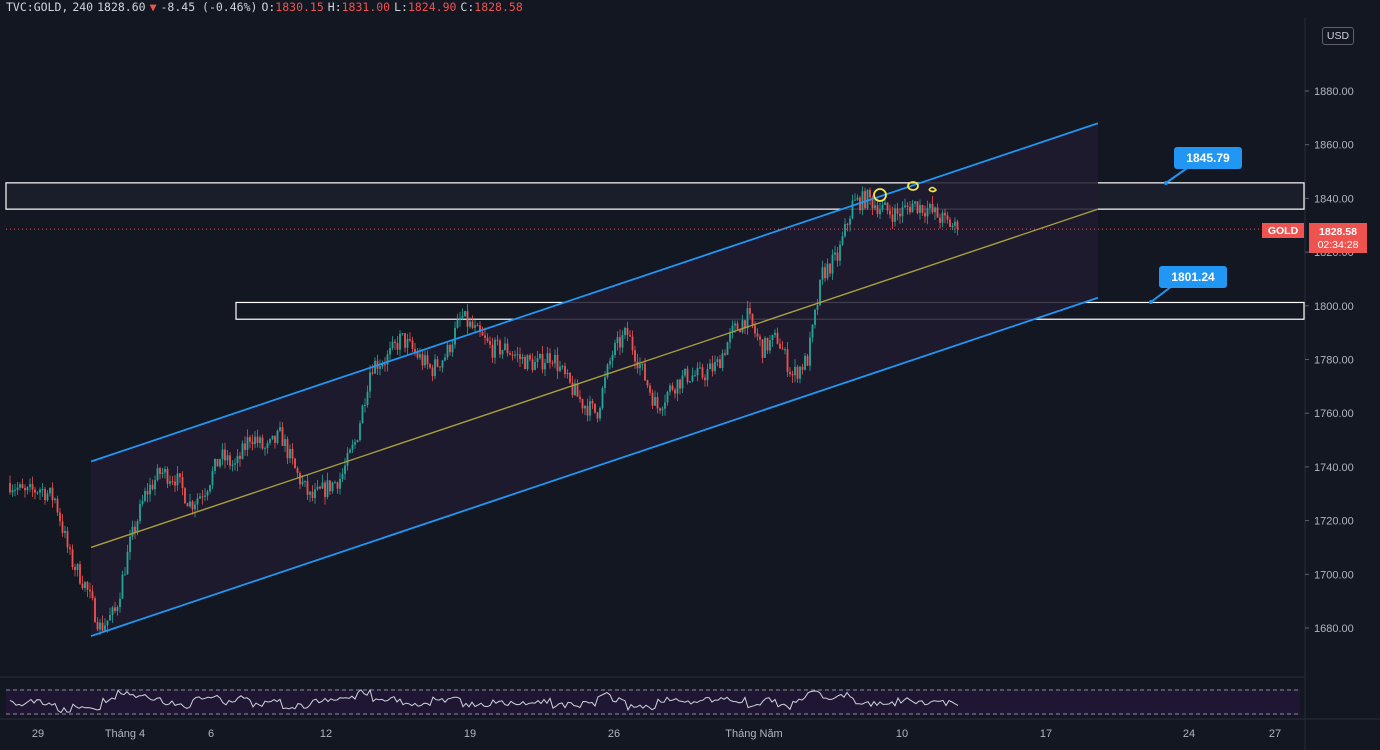 The height and width of the screenshot is (750, 1380). I want to click on y-tick-label: 1740.00, so click(1334, 468).